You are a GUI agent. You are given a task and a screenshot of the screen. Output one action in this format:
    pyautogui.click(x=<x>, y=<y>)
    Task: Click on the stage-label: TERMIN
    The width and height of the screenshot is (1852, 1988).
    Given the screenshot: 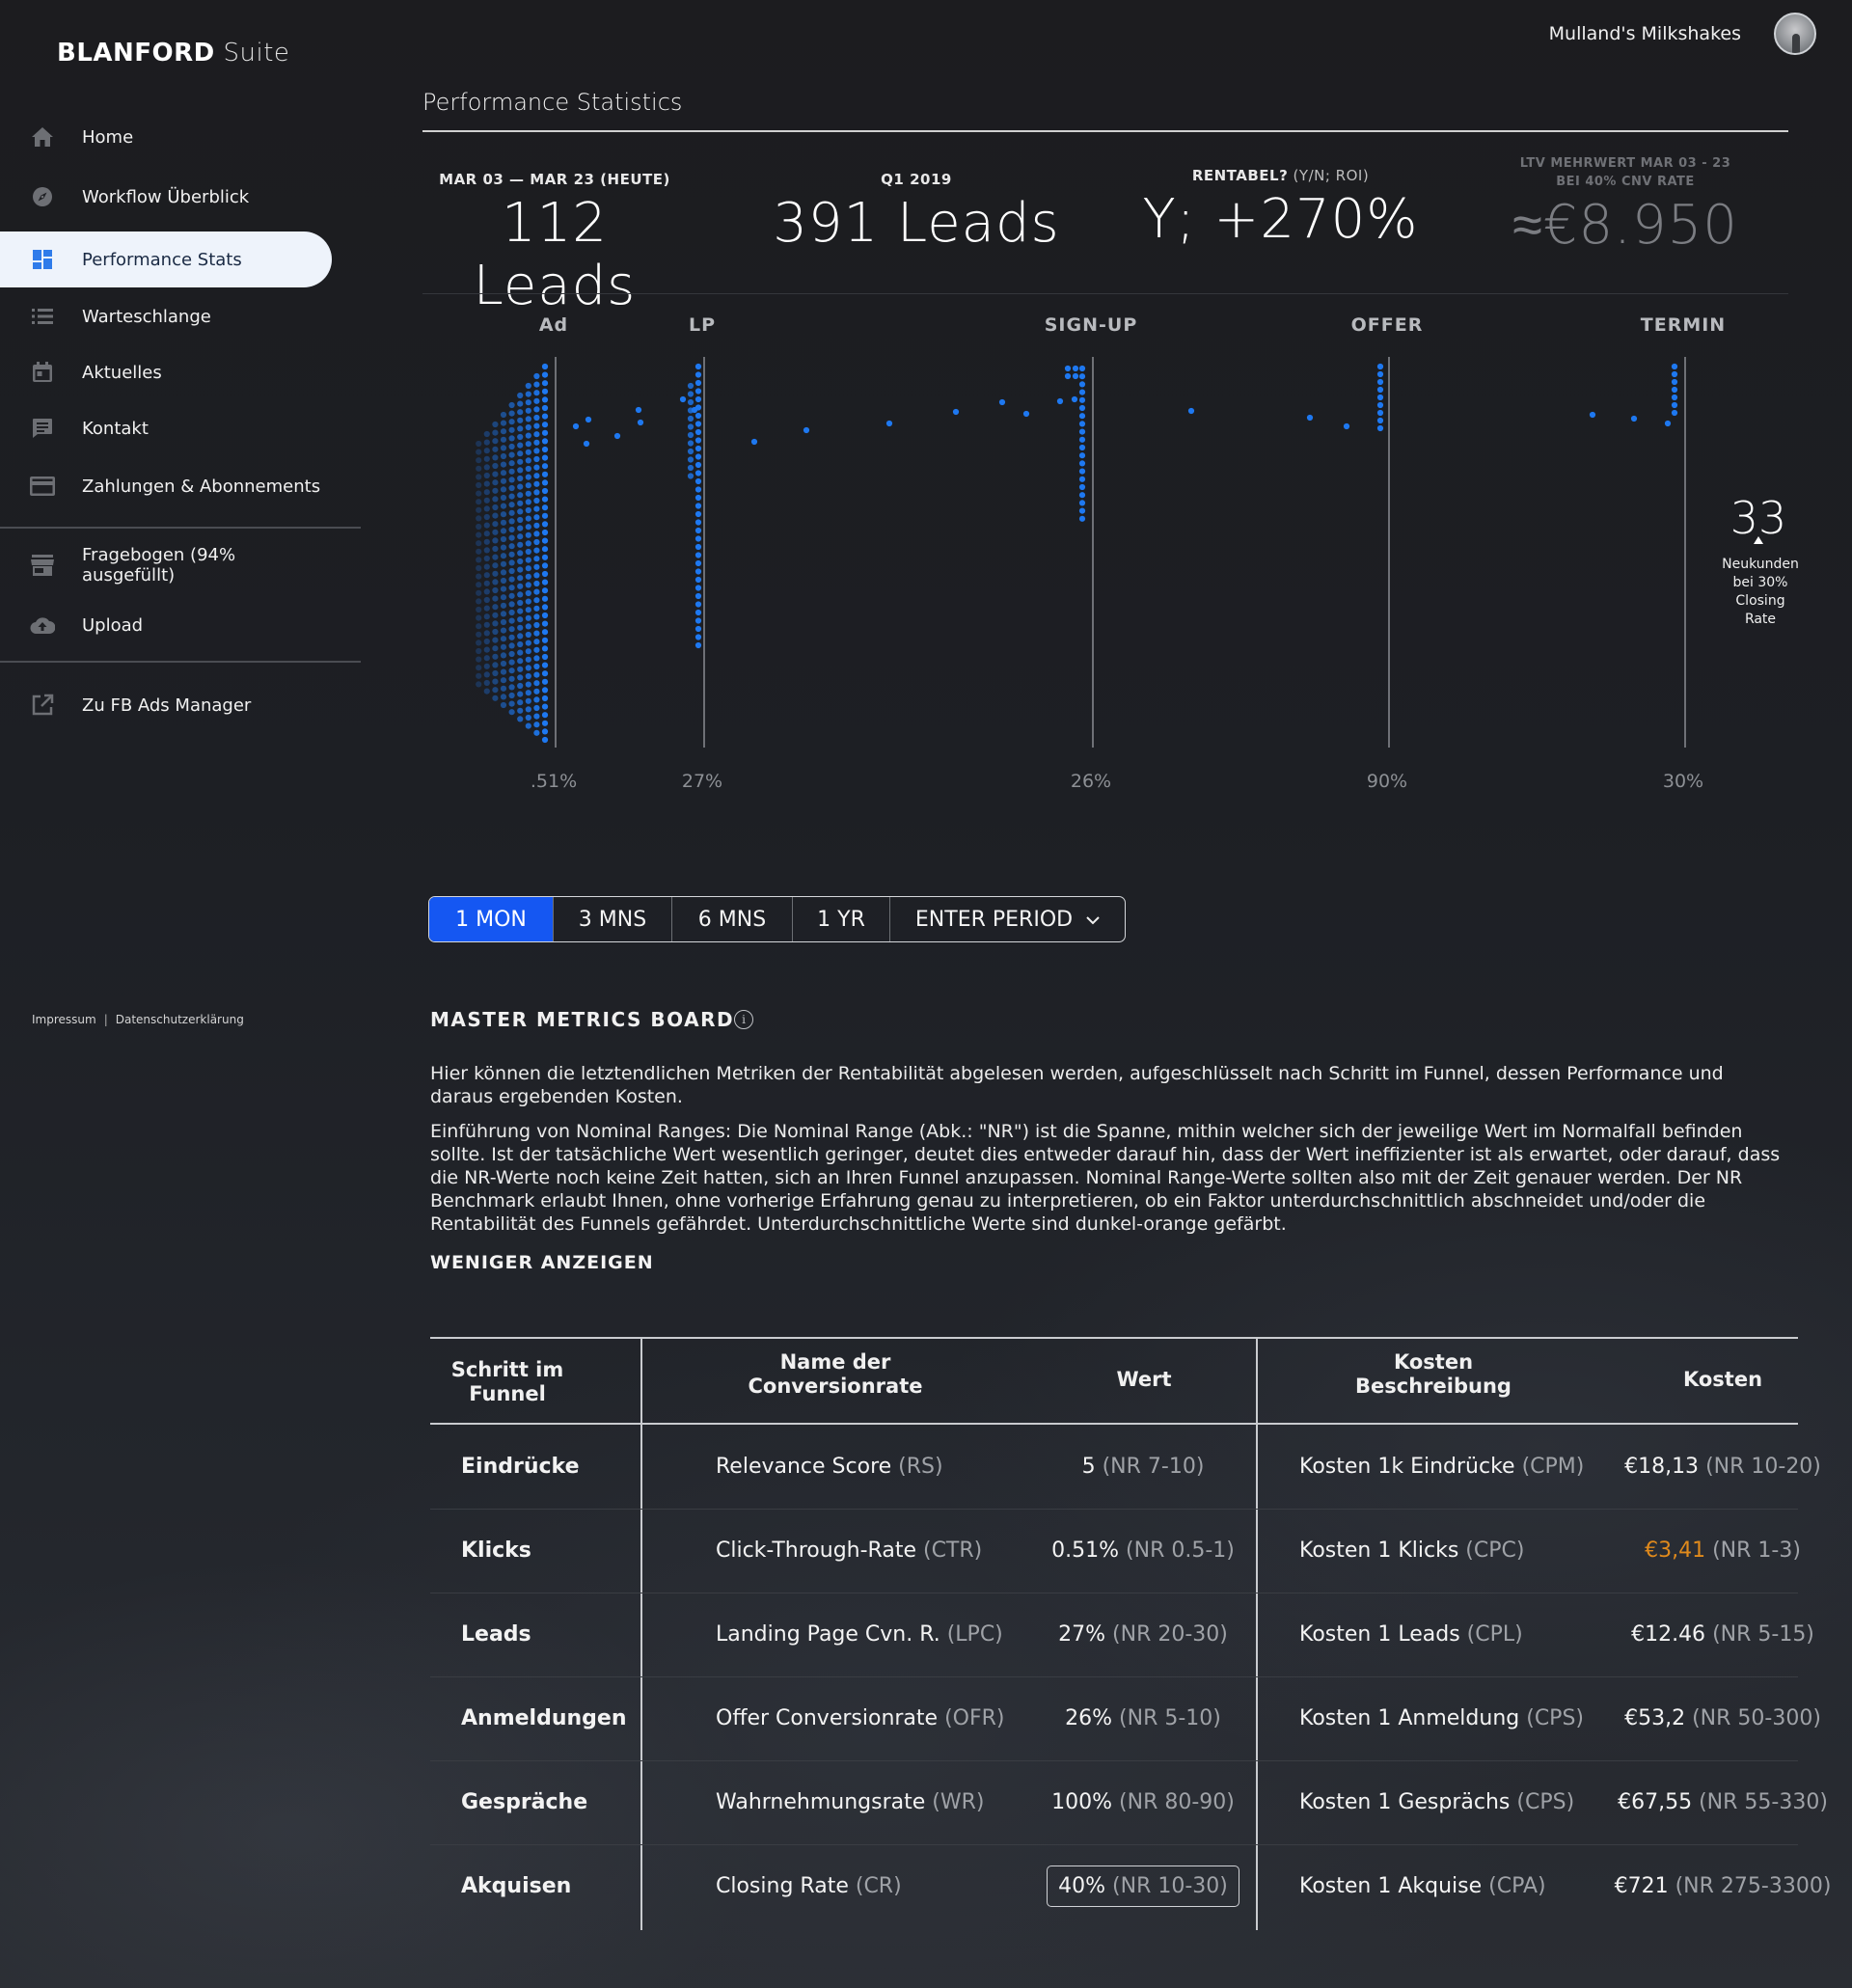 What is the action you would take?
    pyautogui.click(x=1684, y=325)
    